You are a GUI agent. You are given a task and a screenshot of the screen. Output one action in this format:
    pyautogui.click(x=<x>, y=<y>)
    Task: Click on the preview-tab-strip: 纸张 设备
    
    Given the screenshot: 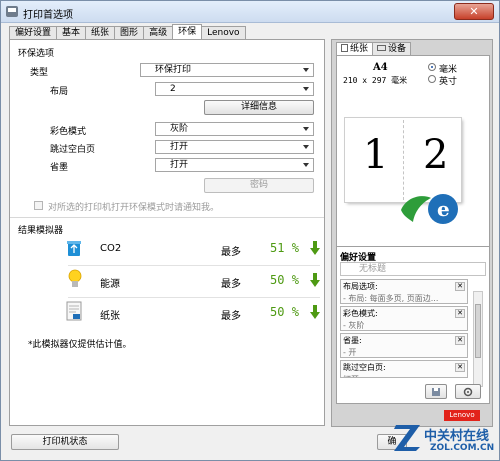 What is the action you would take?
    pyautogui.click(x=374, y=48)
    